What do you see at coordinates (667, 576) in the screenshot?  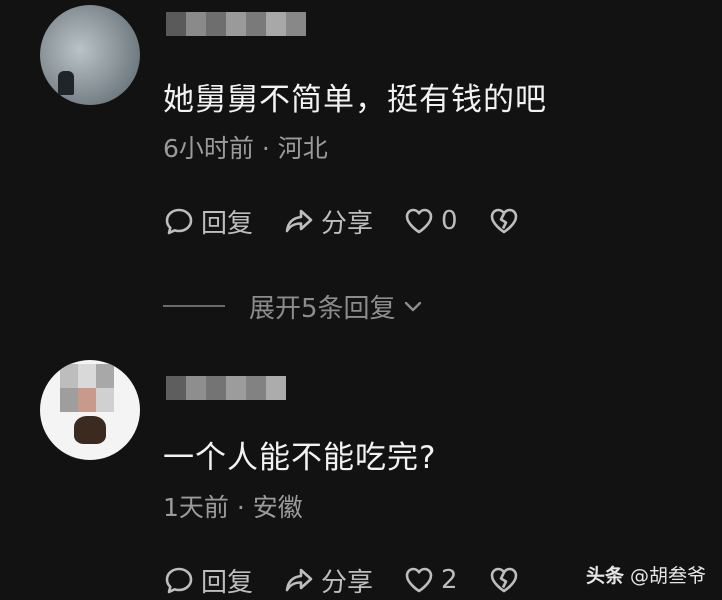 I see `watermark-handle: @胡叁爷` at bounding box center [667, 576].